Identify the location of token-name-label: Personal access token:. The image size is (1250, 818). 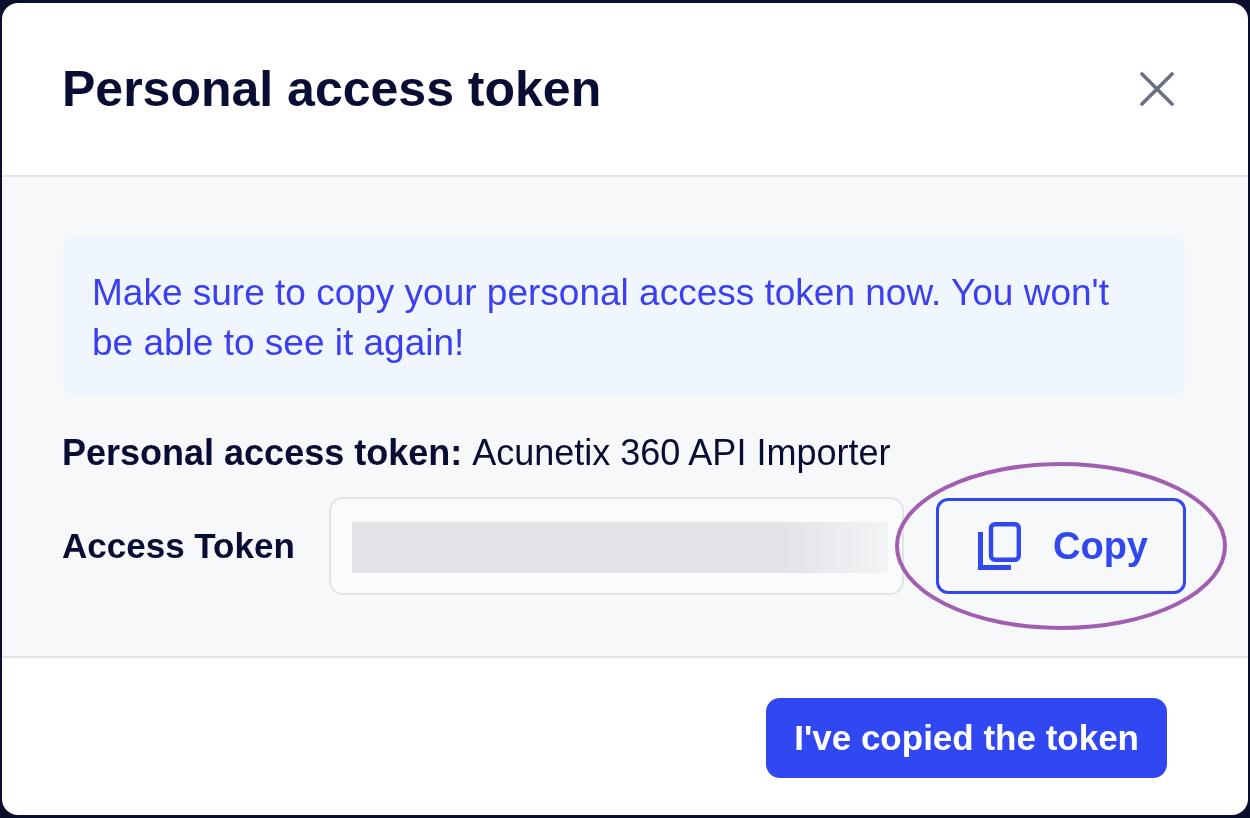
(262, 453).